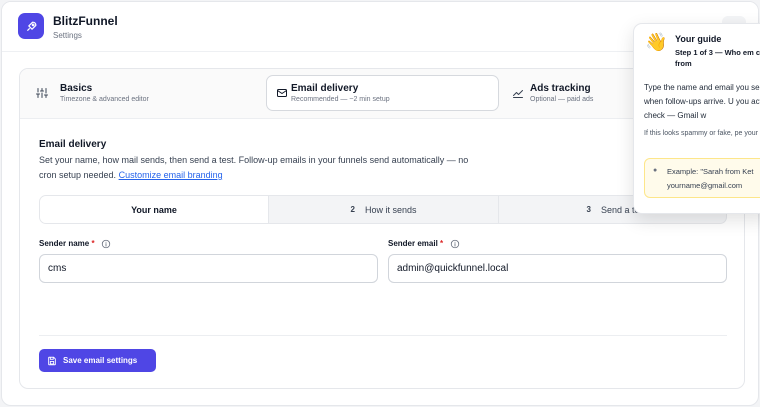 The width and height of the screenshot is (760, 407). Describe the element at coordinates (52, 360) in the screenshot. I see `save-icon` at that location.